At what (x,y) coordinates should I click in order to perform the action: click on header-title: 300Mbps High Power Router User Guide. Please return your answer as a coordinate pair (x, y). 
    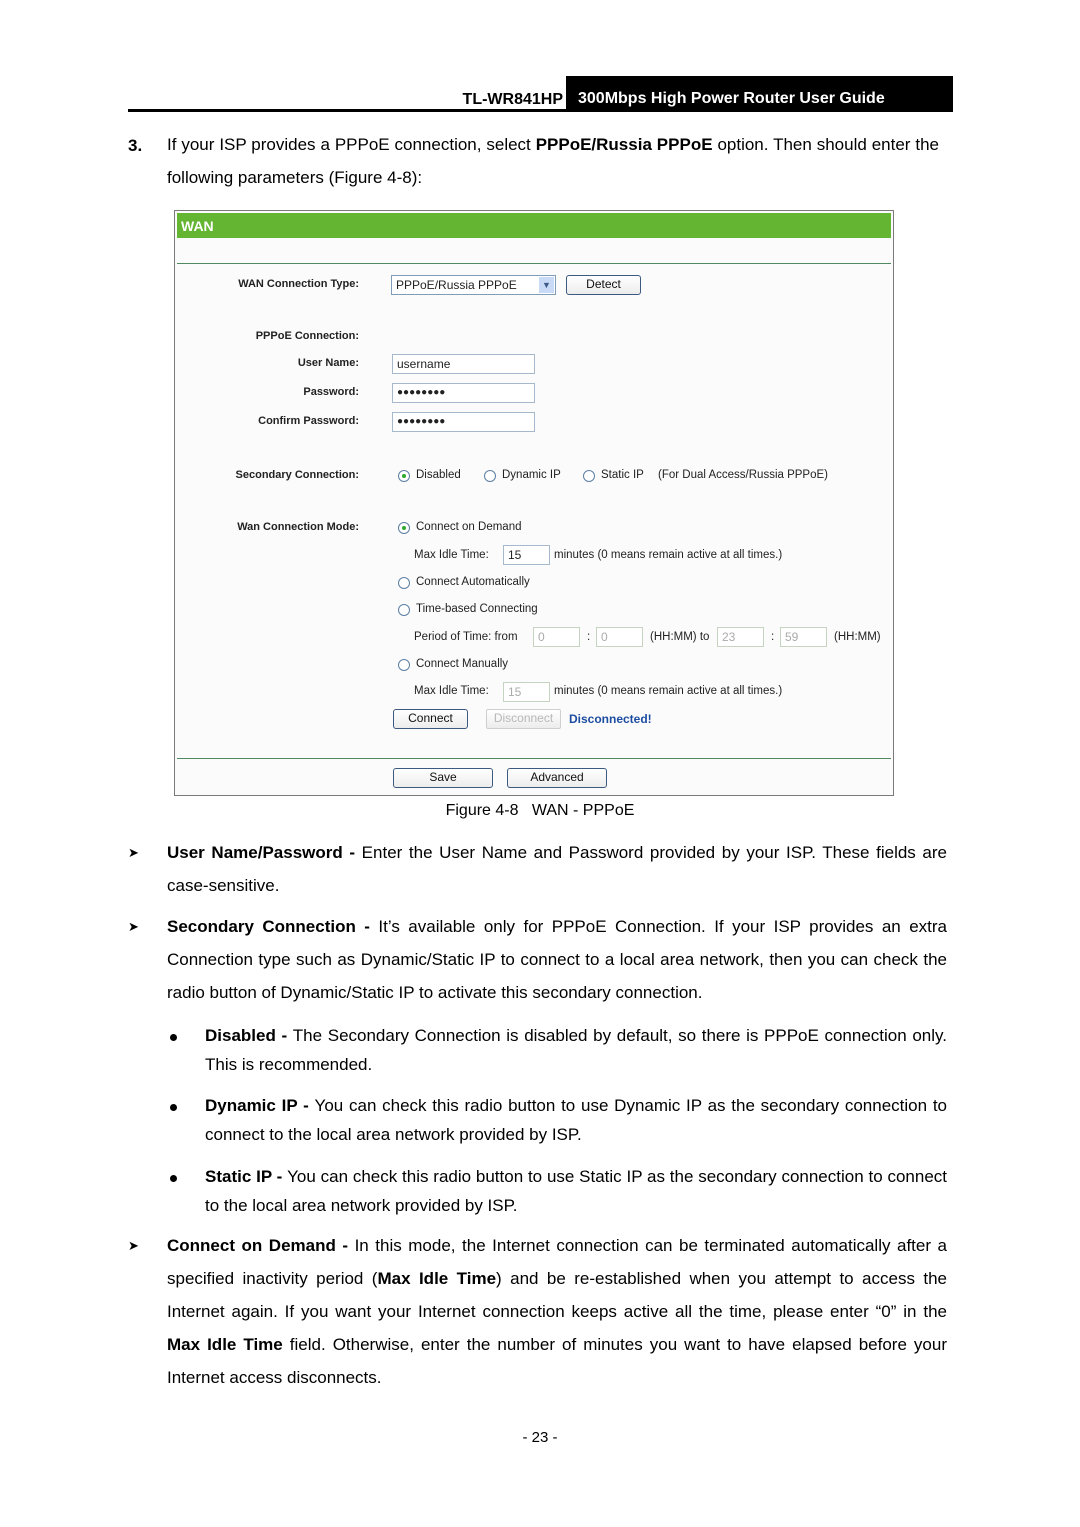
    Looking at the image, I should click on (759, 93).